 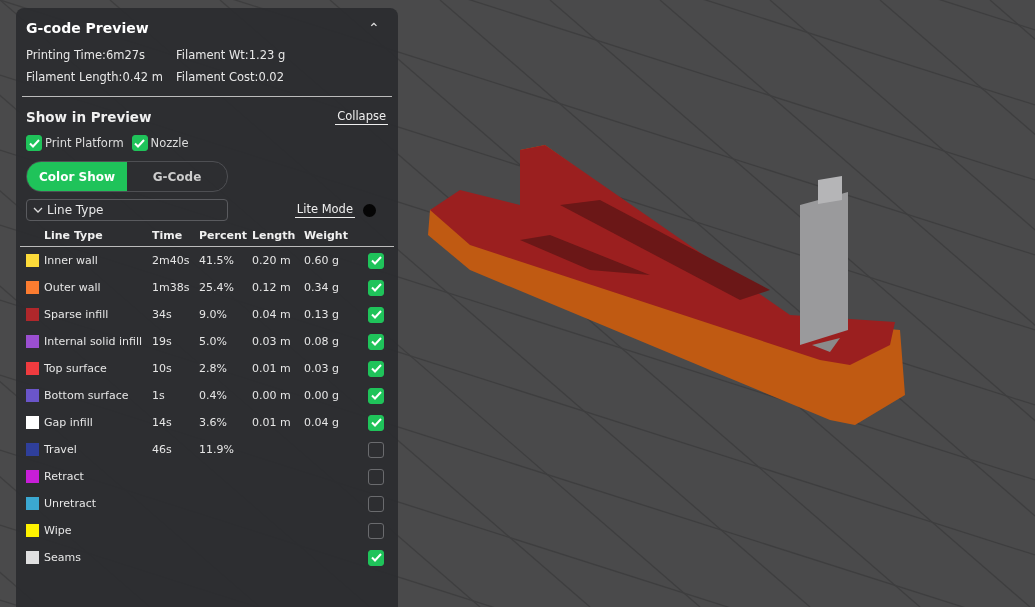 What do you see at coordinates (84, 143) in the screenshot?
I see `checkbox-label: Print Platform` at bounding box center [84, 143].